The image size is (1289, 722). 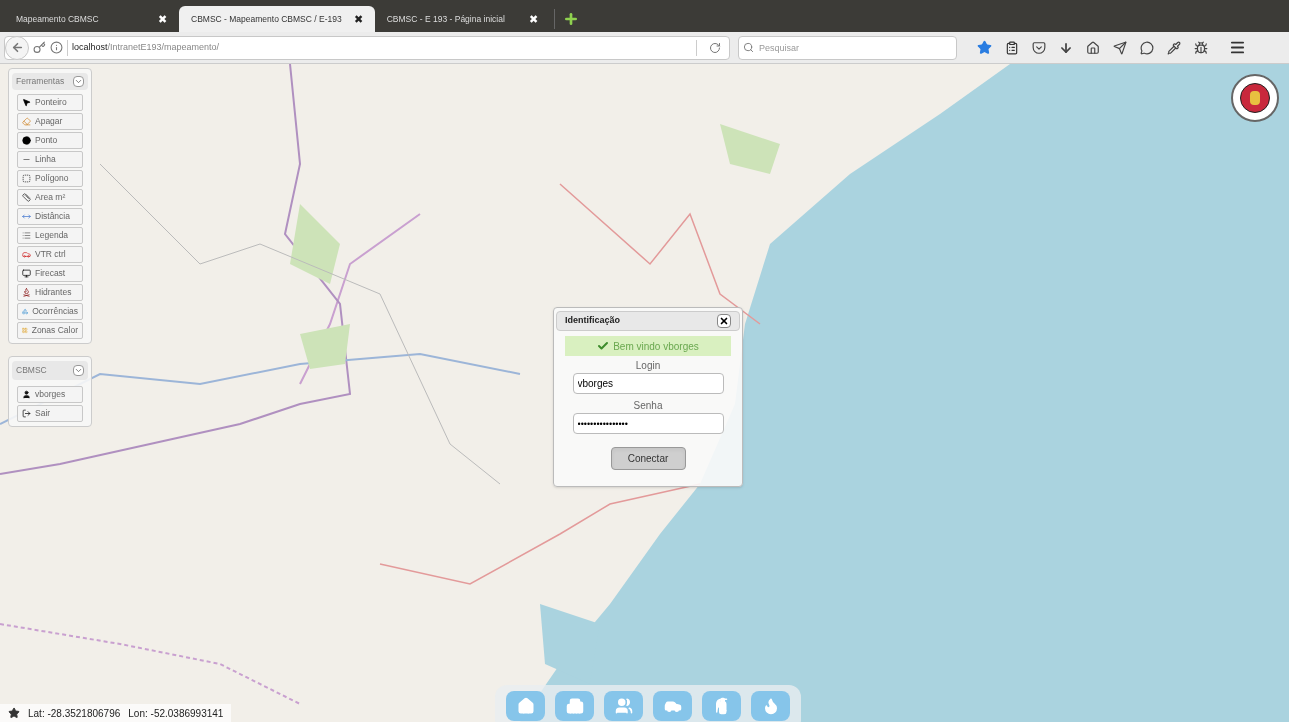 What do you see at coordinates (50, 311) in the screenshot?
I see `tool-button: Ocorrências` at bounding box center [50, 311].